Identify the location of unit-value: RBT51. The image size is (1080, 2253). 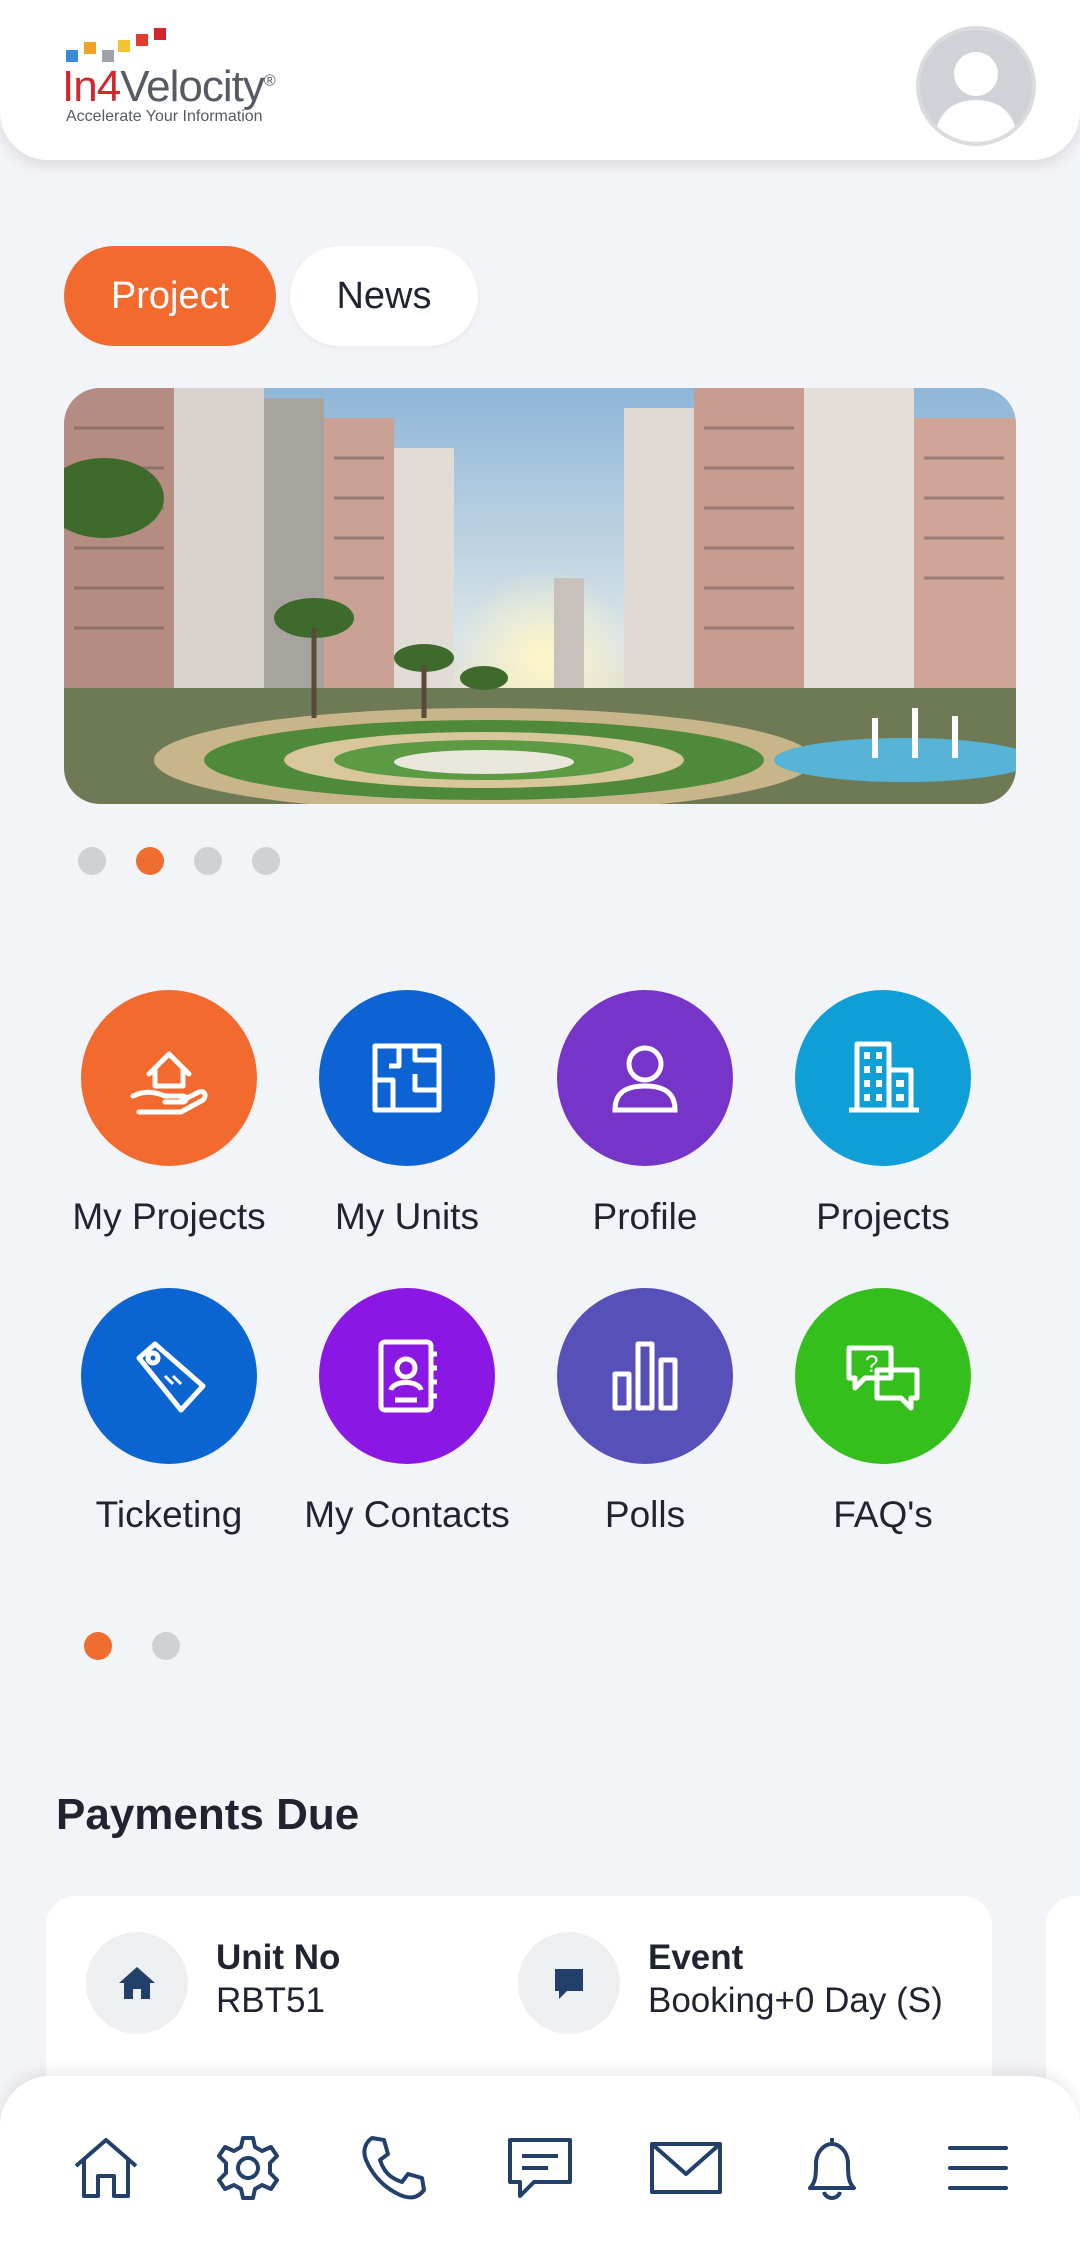
(270, 2000).